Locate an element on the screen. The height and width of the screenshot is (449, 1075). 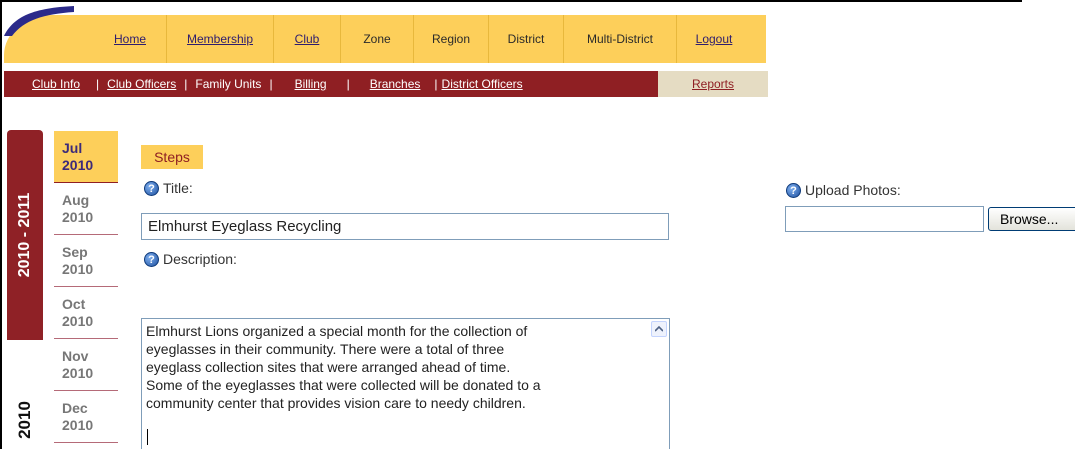
nav-swoosh-logo is located at coordinates (39, 21).